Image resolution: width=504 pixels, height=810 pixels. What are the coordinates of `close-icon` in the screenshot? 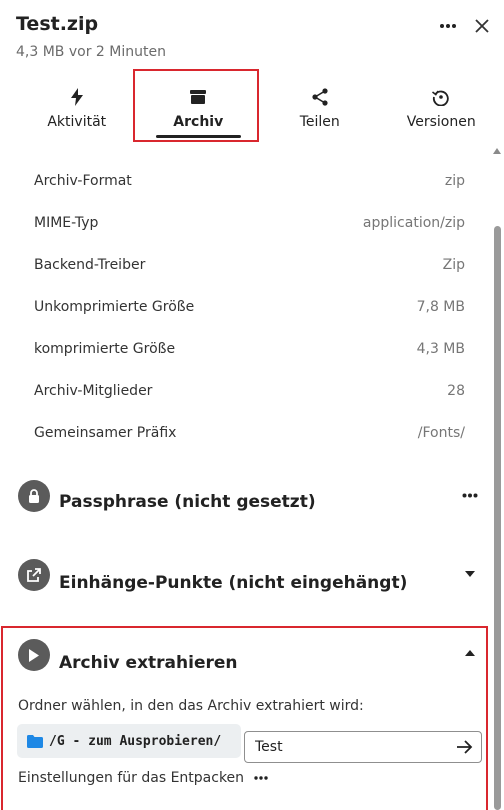 It's located at (482, 26).